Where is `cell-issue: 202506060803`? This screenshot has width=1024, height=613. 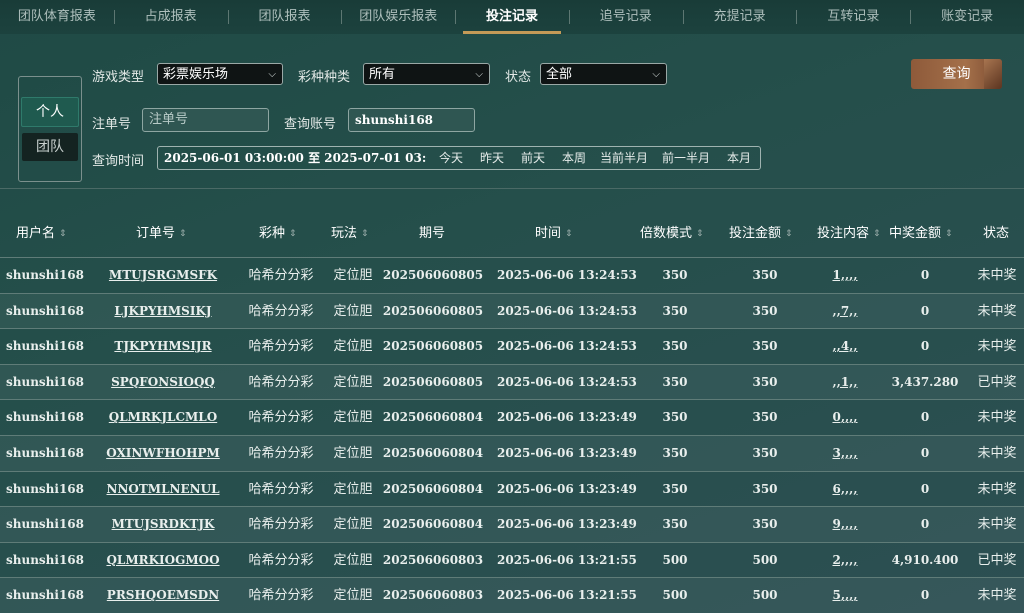
cell-issue: 202506060803 is located at coordinates (433, 595).